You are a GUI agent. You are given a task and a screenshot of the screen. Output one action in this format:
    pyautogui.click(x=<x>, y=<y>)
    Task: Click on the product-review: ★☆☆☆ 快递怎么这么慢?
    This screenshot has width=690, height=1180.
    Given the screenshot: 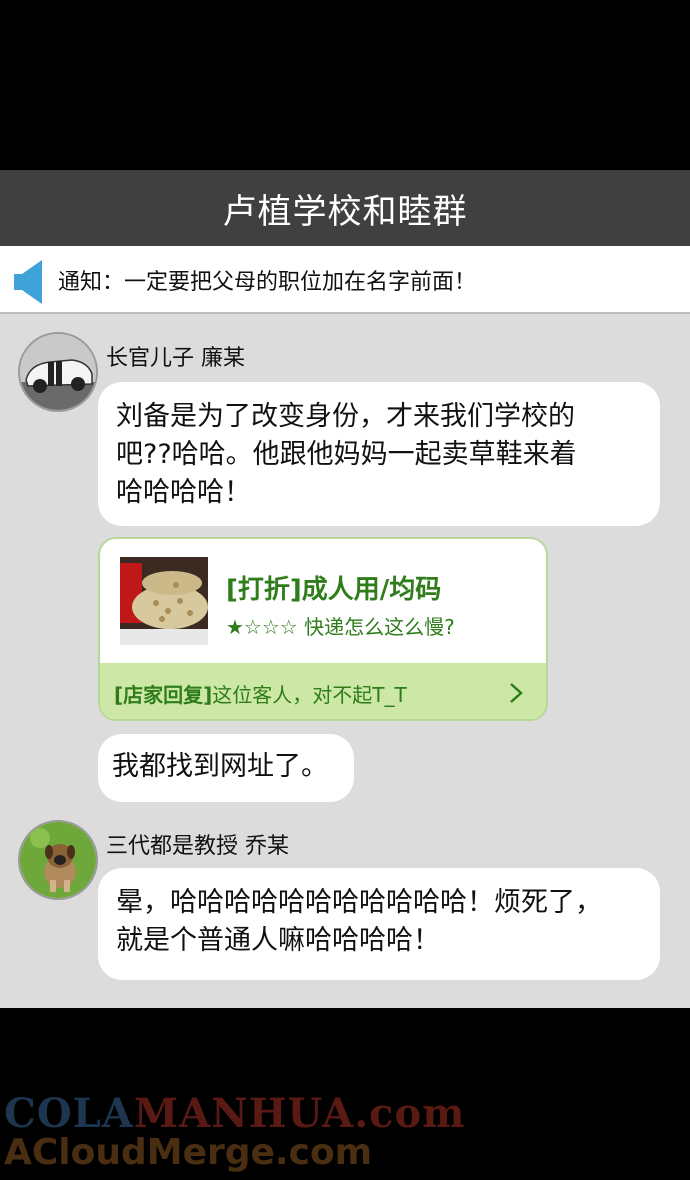 What is the action you would take?
    pyautogui.click(x=340, y=627)
    